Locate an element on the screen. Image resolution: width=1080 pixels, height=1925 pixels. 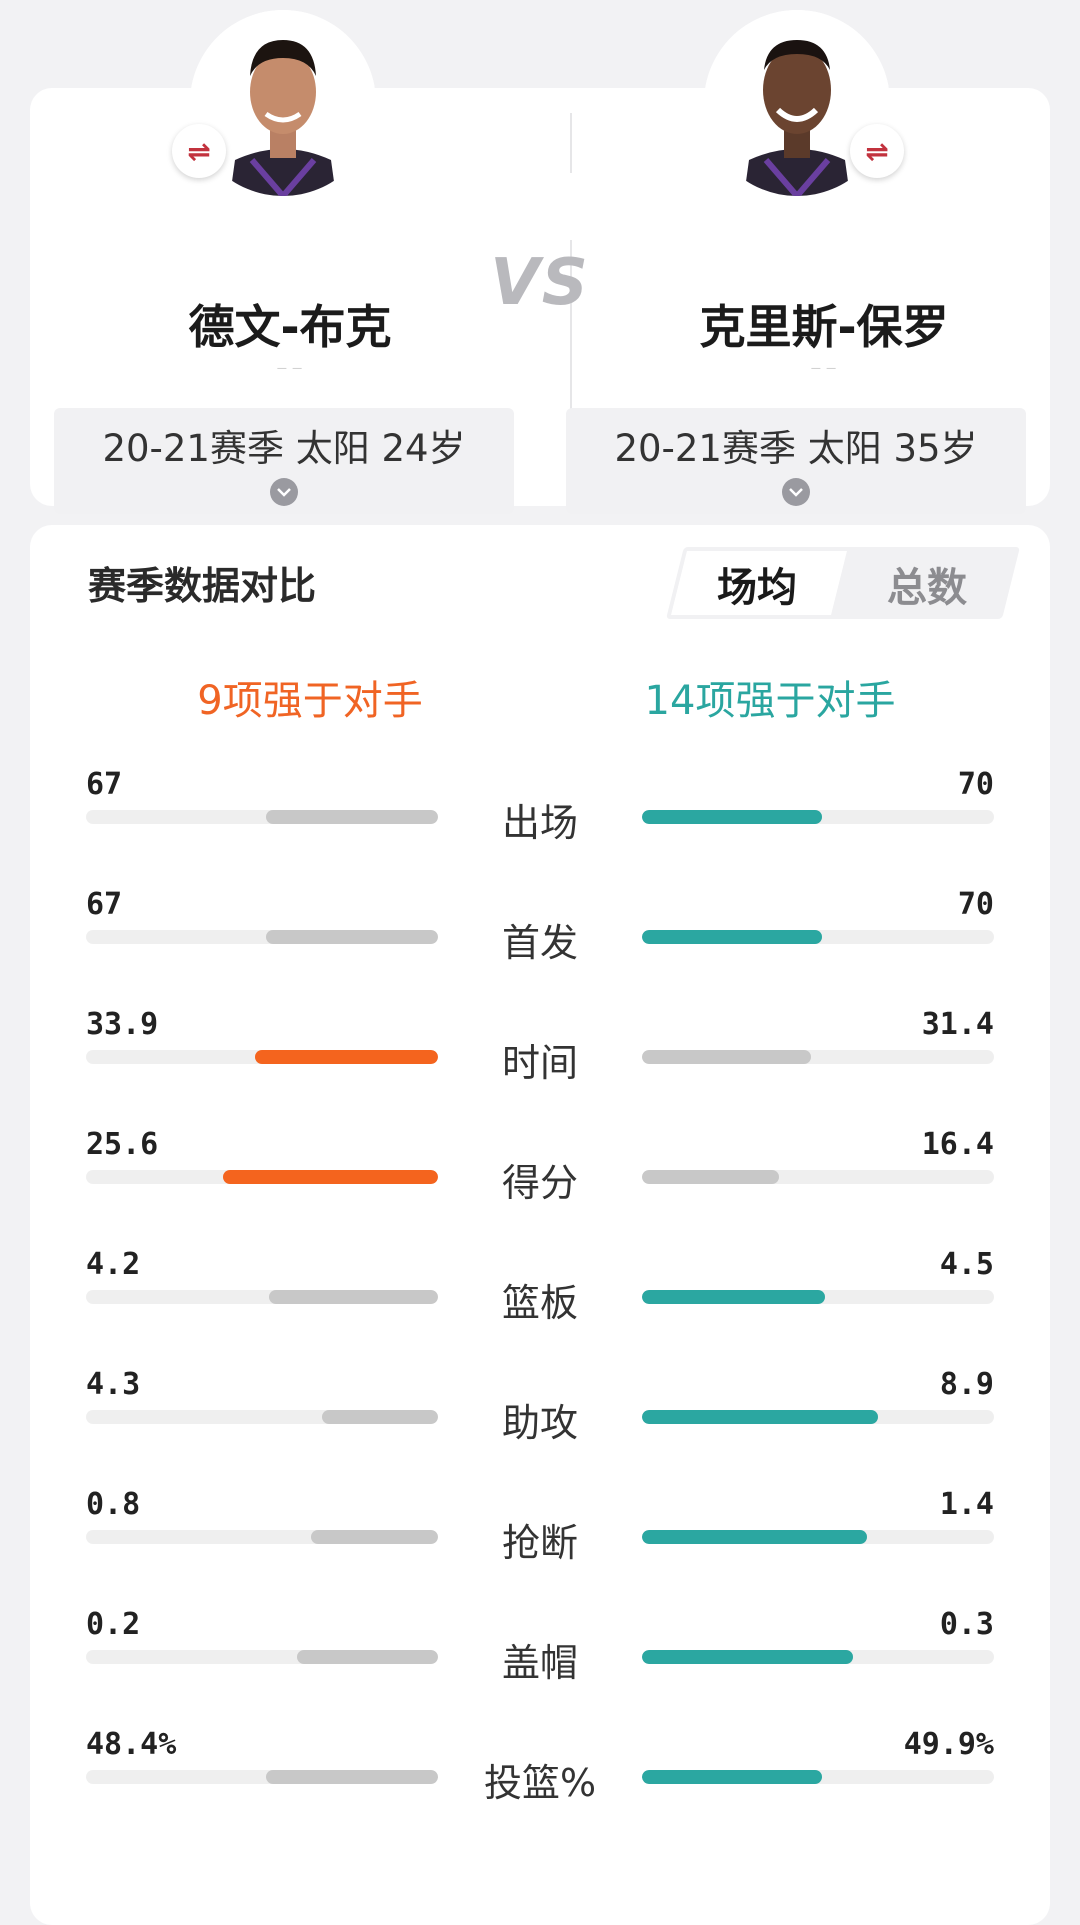
stat-label: 抢断 is located at coordinates (539, 1543).